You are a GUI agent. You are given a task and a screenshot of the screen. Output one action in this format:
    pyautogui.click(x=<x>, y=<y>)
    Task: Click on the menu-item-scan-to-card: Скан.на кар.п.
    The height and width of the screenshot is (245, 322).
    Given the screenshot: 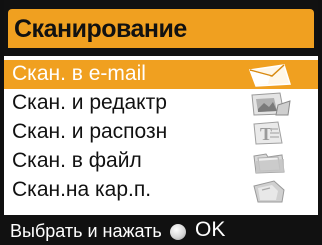 What is the action you would take?
    pyautogui.click(x=161, y=190)
    